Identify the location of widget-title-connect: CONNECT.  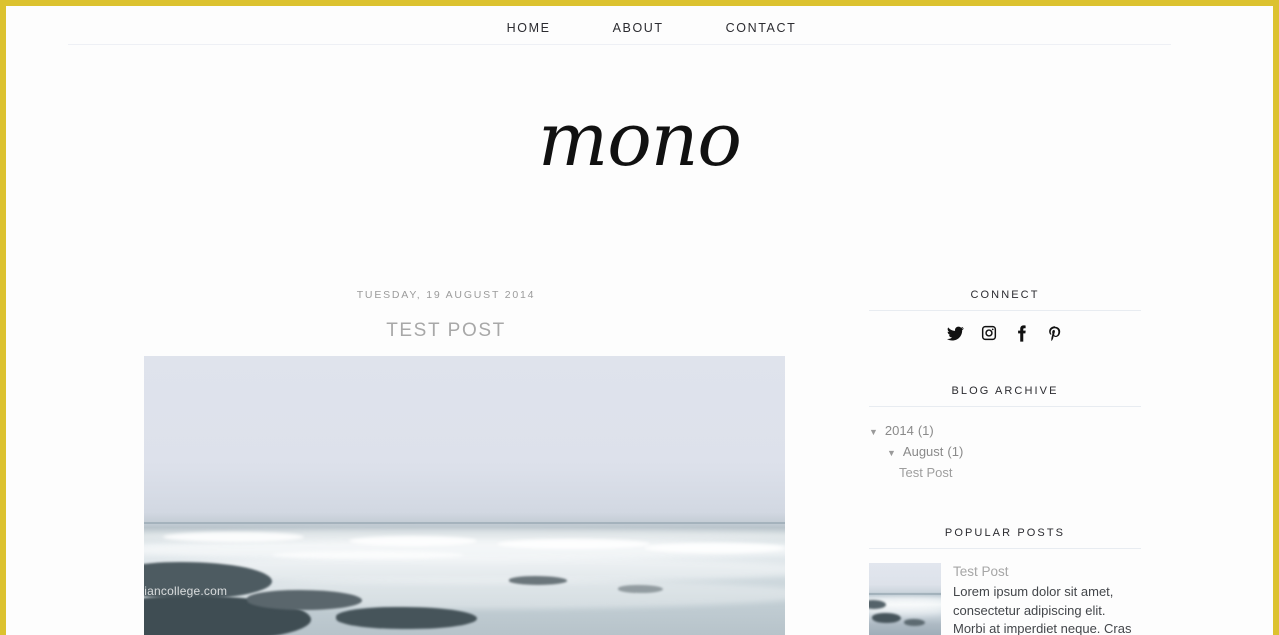
(1005, 300).